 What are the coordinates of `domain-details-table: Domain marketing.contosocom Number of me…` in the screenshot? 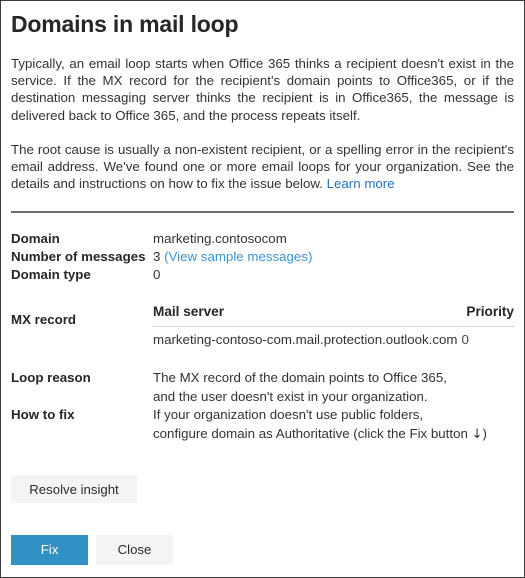 It's located at (262, 257).